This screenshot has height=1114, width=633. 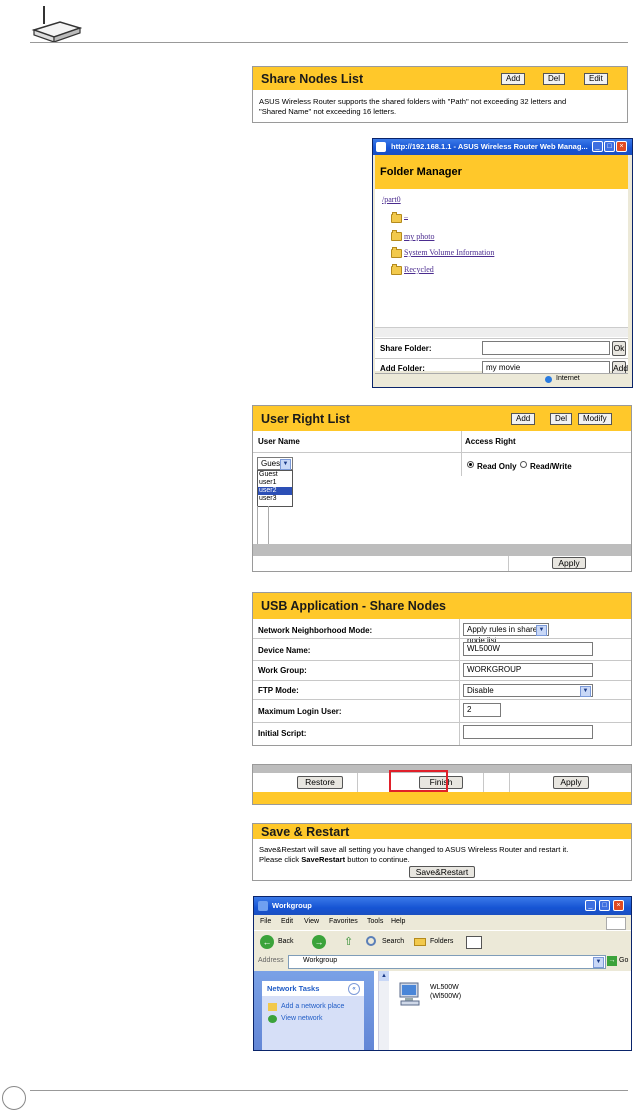 What do you see at coordinates (528, 690) in the screenshot?
I see `ftp-mode-select: Disable ▼` at bounding box center [528, 690].